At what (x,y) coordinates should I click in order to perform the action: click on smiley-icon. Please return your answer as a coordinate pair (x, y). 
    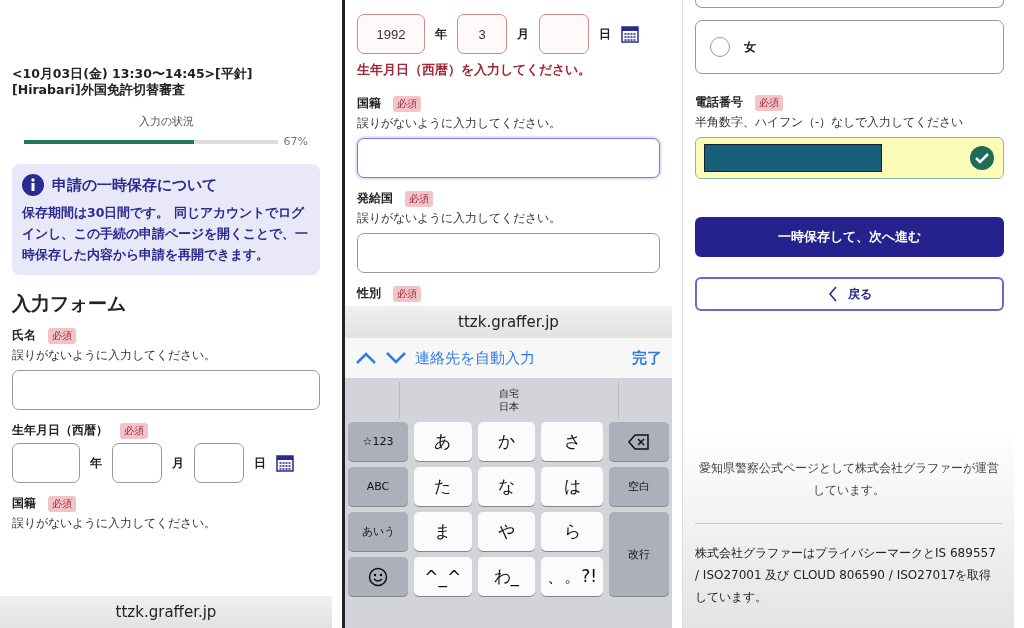
    Looking at the image, I should click on (378, 576).